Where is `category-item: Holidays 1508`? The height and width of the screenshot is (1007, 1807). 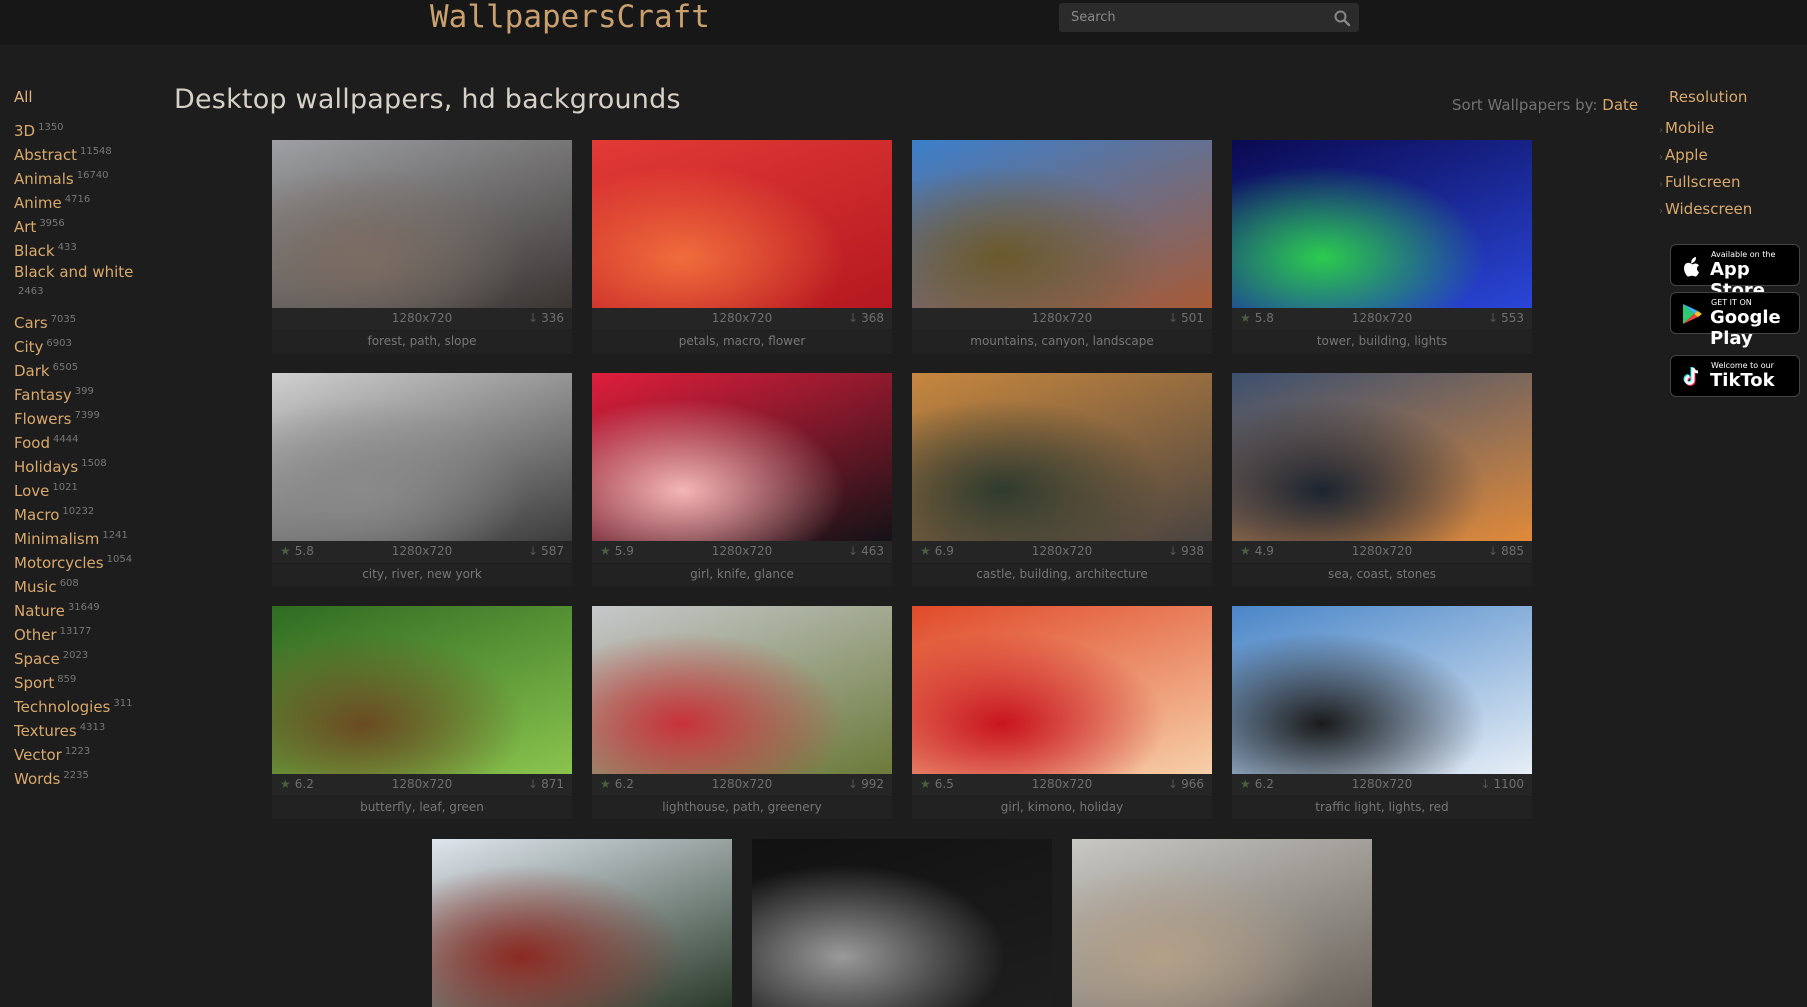
category-item: Holidays 1508 is located at coordinates (84, 464).